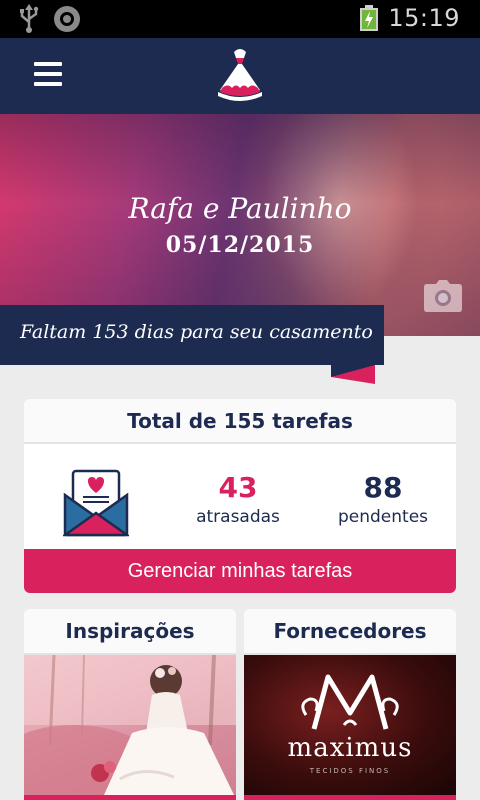 The width and height of the screenshot is (480, 800). What do you see at coordinates (369, 18) in the screenshot?
I see `battery-charging-icon` at bounding box center [369, 18].